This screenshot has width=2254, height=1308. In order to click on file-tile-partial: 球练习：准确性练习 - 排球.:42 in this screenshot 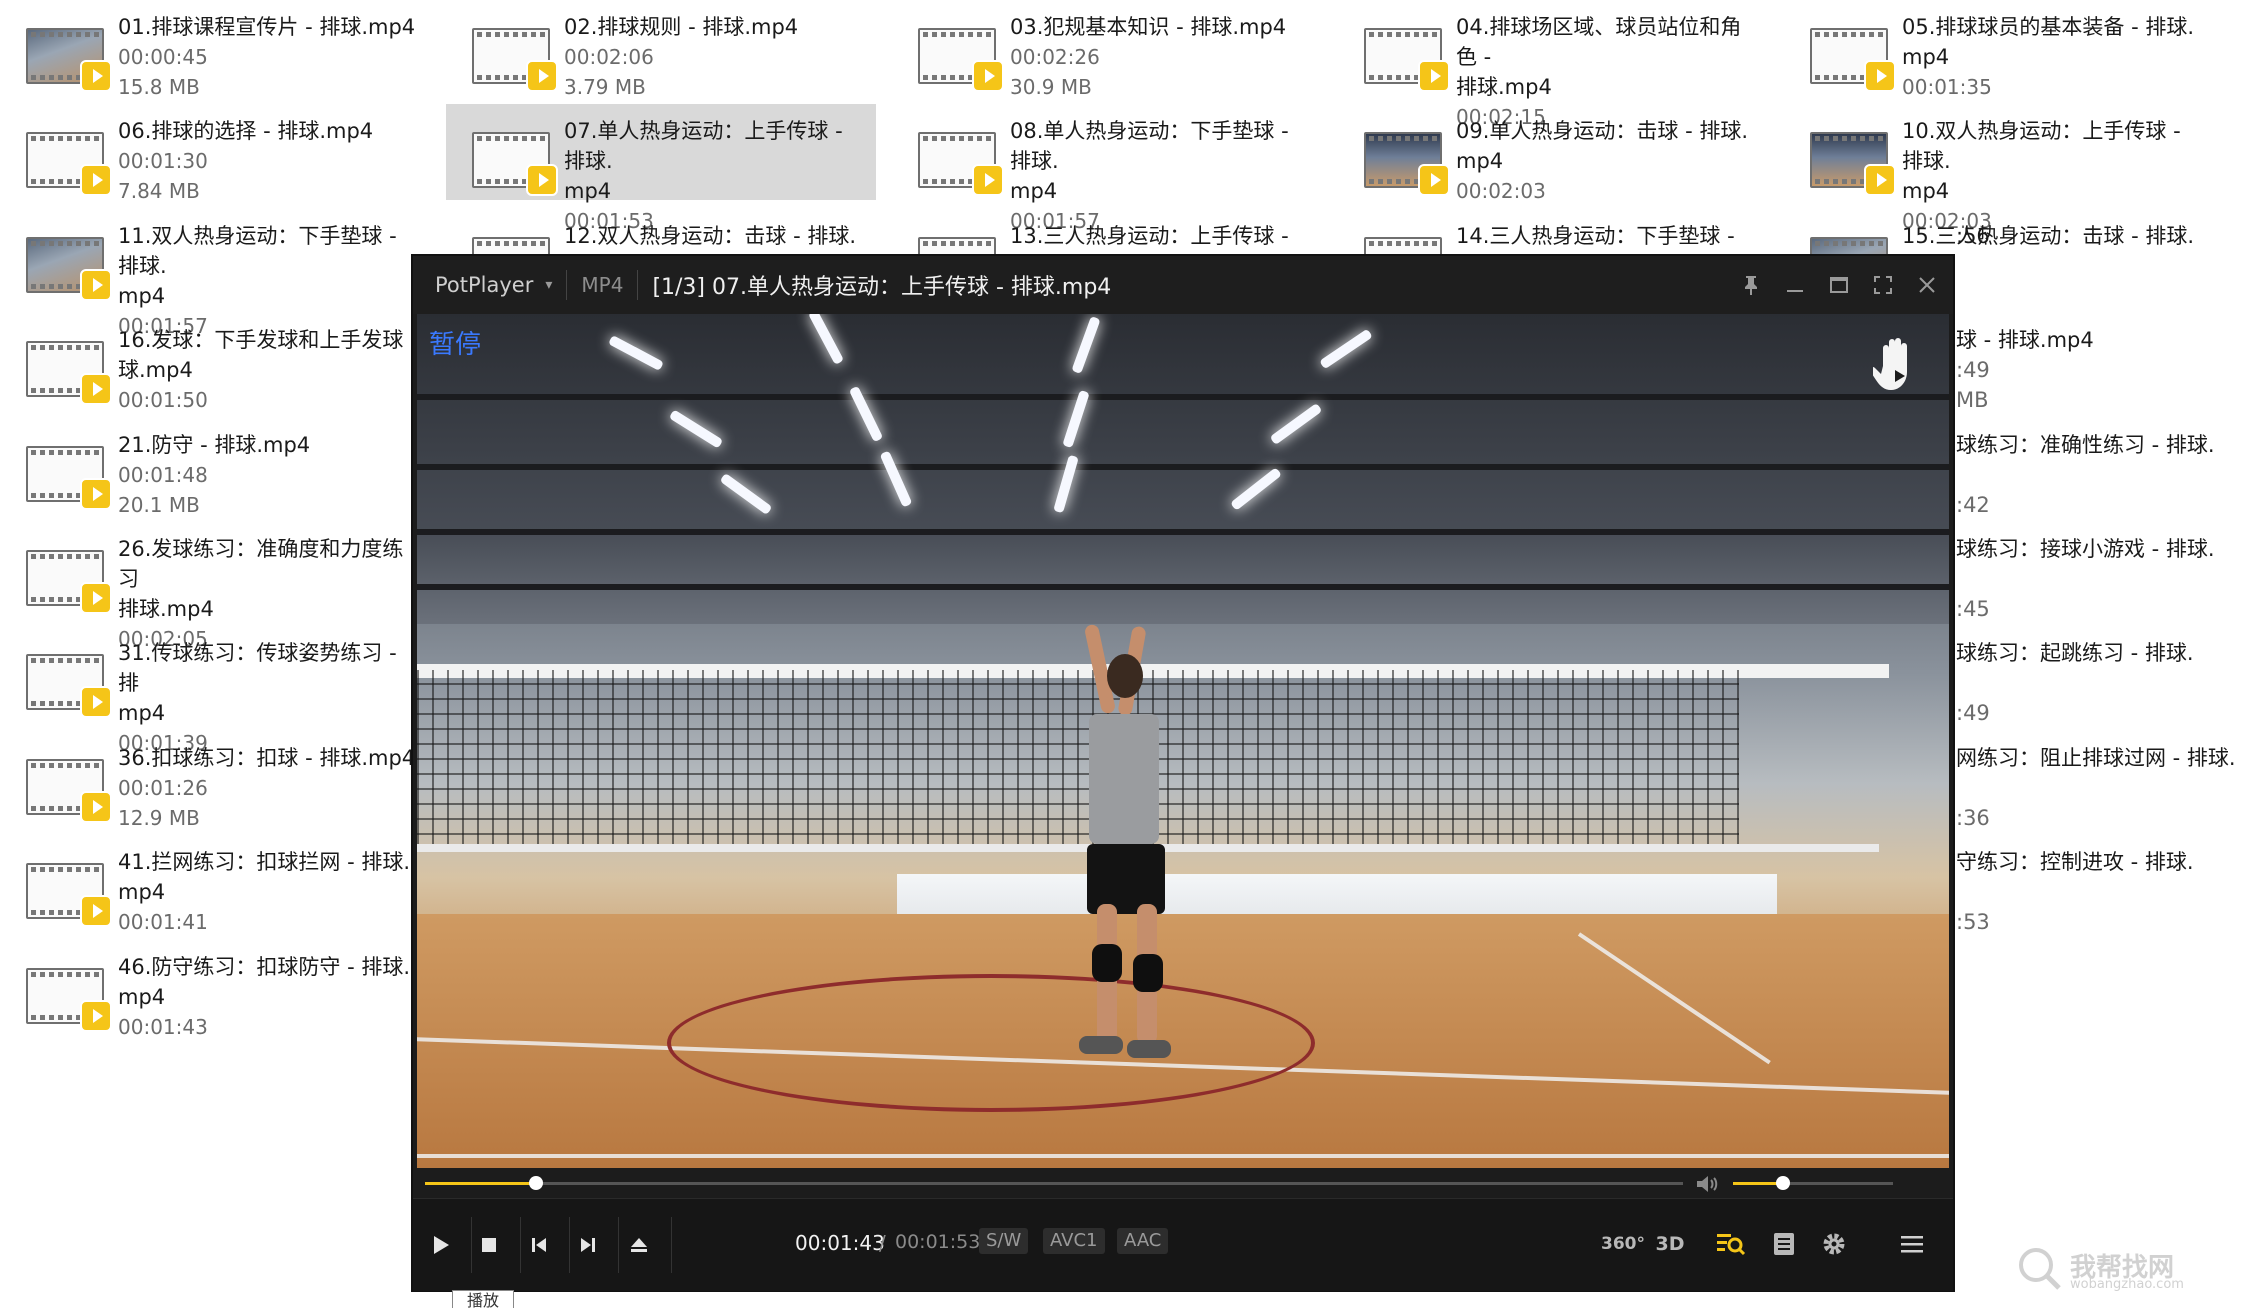, I will do `click(2105, 475)`.